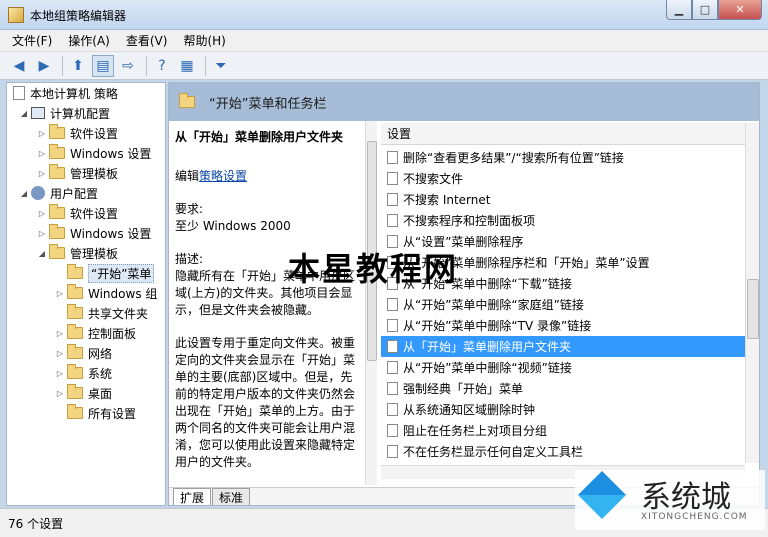  What do you see at coordinates (78, 66) in the screenshot?
I see `up-folder-icon: ⬆` at bounding box center [78, 66].